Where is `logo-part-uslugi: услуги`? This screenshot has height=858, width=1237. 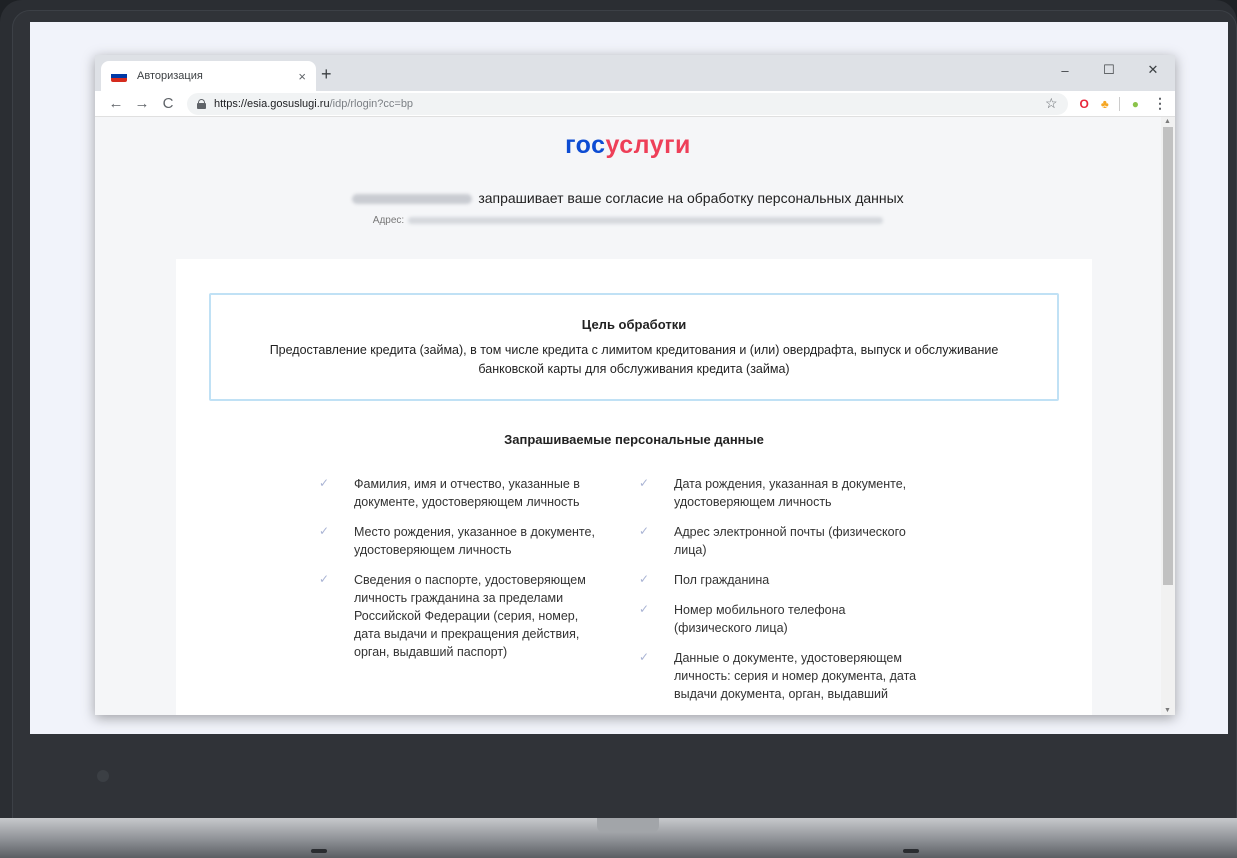
logo-part-uslugi: услуги is located at coordinates (648, 145).